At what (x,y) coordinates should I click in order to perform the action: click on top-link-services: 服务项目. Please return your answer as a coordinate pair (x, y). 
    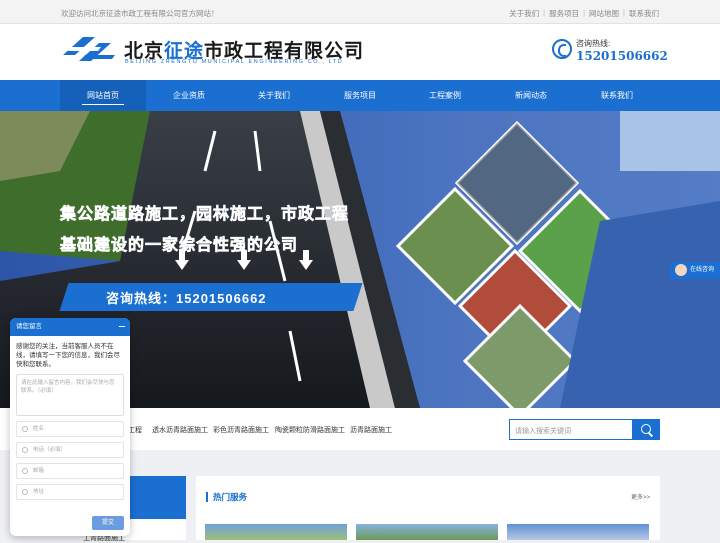
    Looking at the image, I should click on (564, 13).